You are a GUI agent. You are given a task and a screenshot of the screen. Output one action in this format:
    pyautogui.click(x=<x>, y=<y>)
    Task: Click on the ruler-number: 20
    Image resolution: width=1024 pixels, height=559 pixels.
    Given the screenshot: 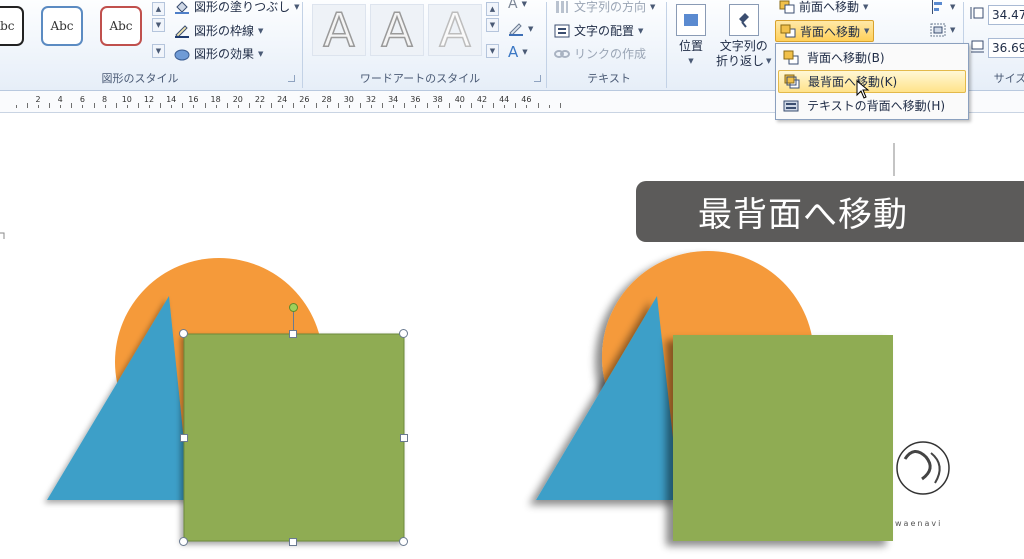 What is the action you would take?
    pyautogui.click(x=237, y=99)
    